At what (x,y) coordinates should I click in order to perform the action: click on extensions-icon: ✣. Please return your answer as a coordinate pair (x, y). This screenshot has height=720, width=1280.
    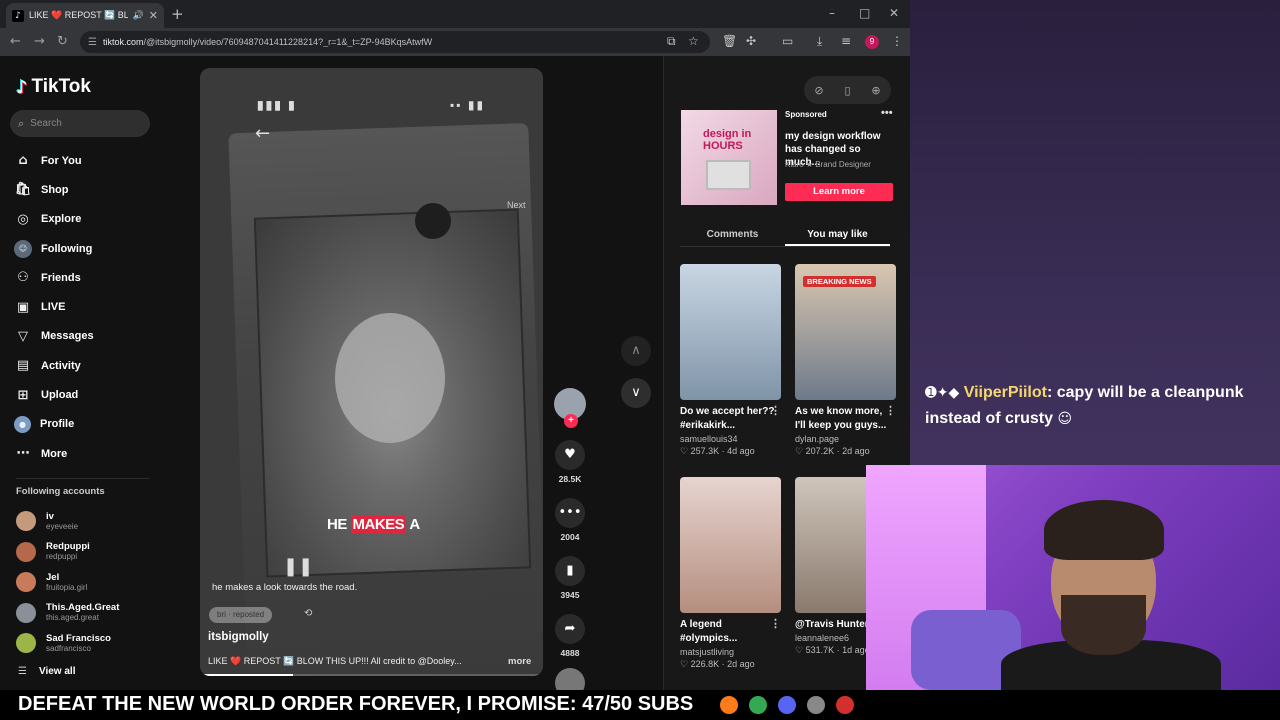
    Looking at the image, I should click on (751, 41).